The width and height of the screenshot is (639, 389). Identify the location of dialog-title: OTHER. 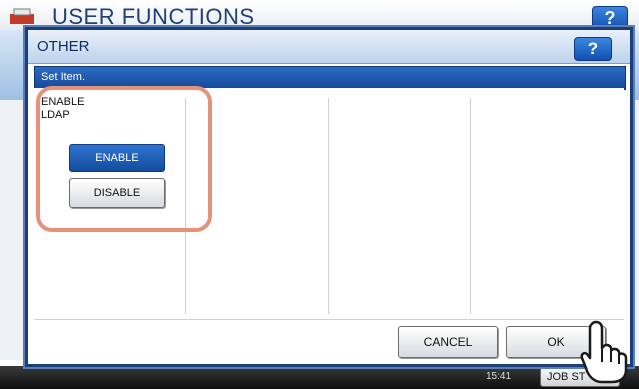
(63, 46).